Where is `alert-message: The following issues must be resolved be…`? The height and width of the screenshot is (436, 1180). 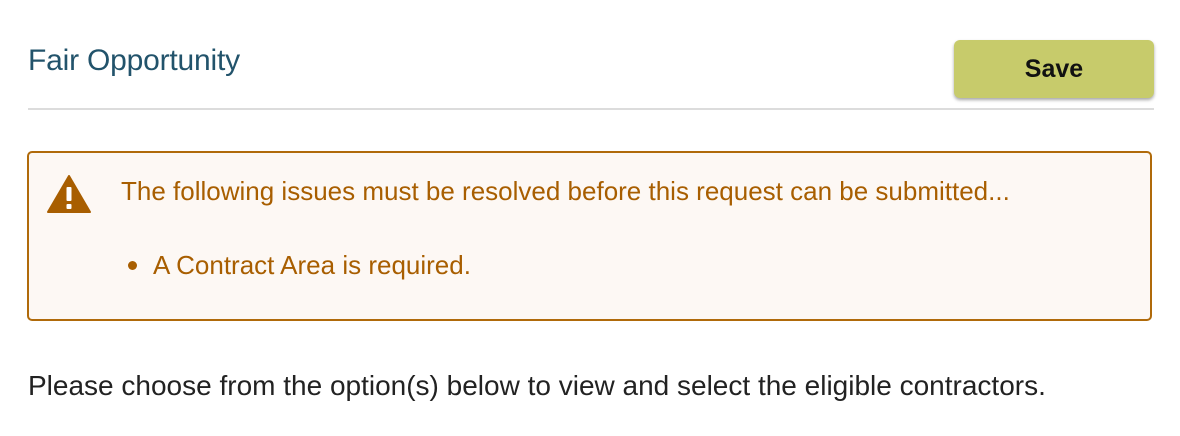
alert-message: The following issues must be resolved be… is located at coordinates (565, 191).